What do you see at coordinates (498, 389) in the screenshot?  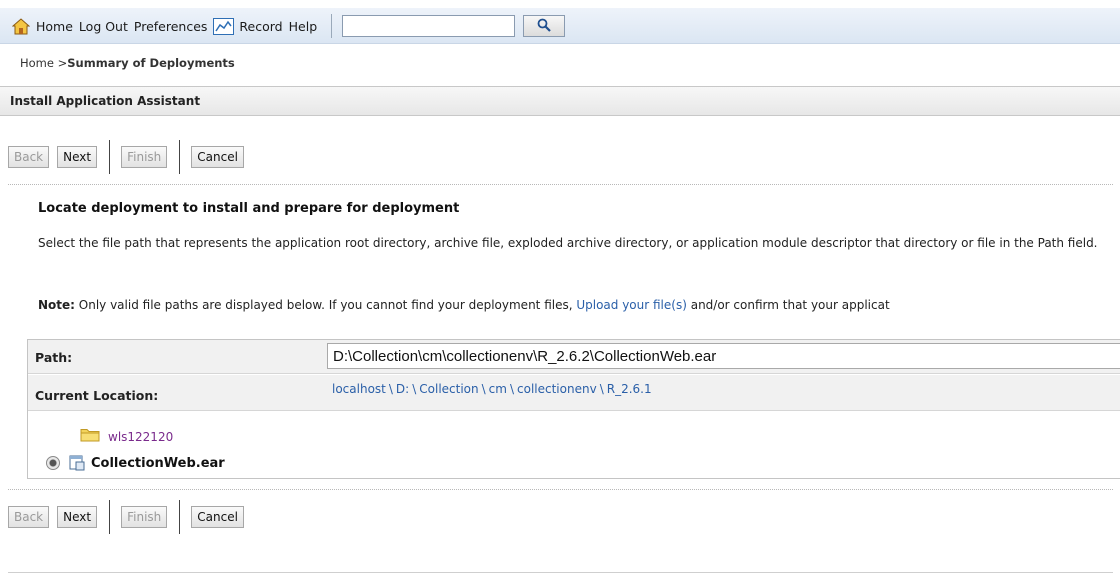 I see `location-crumb-cm: cm` at bounding box center [498, 389].